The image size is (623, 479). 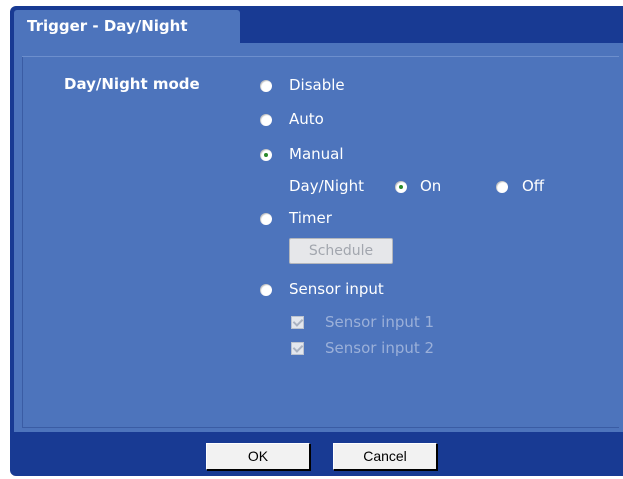 What do you see at coordinates (380, 348) in the screenshot?
I see `sensor-input-2-label: Sensor input 2` at bounding box center [380, 348].